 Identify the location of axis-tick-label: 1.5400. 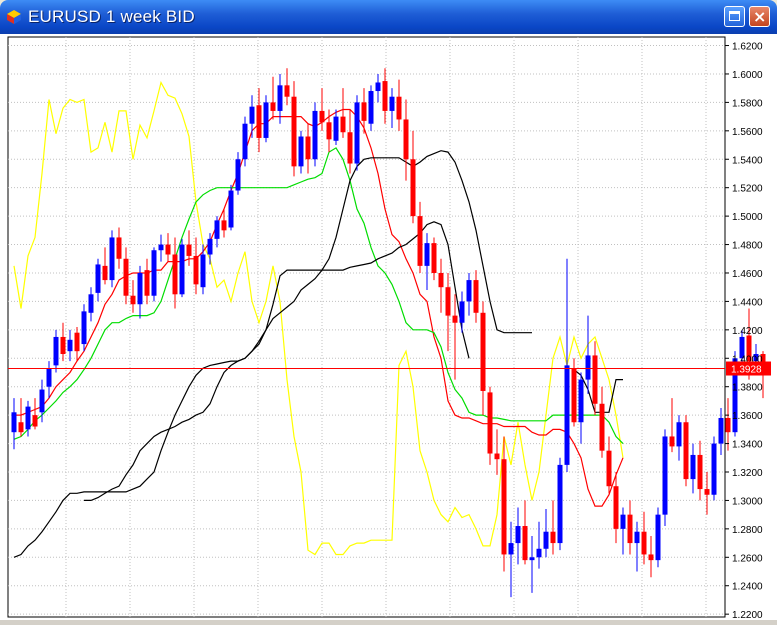
(747, 160).